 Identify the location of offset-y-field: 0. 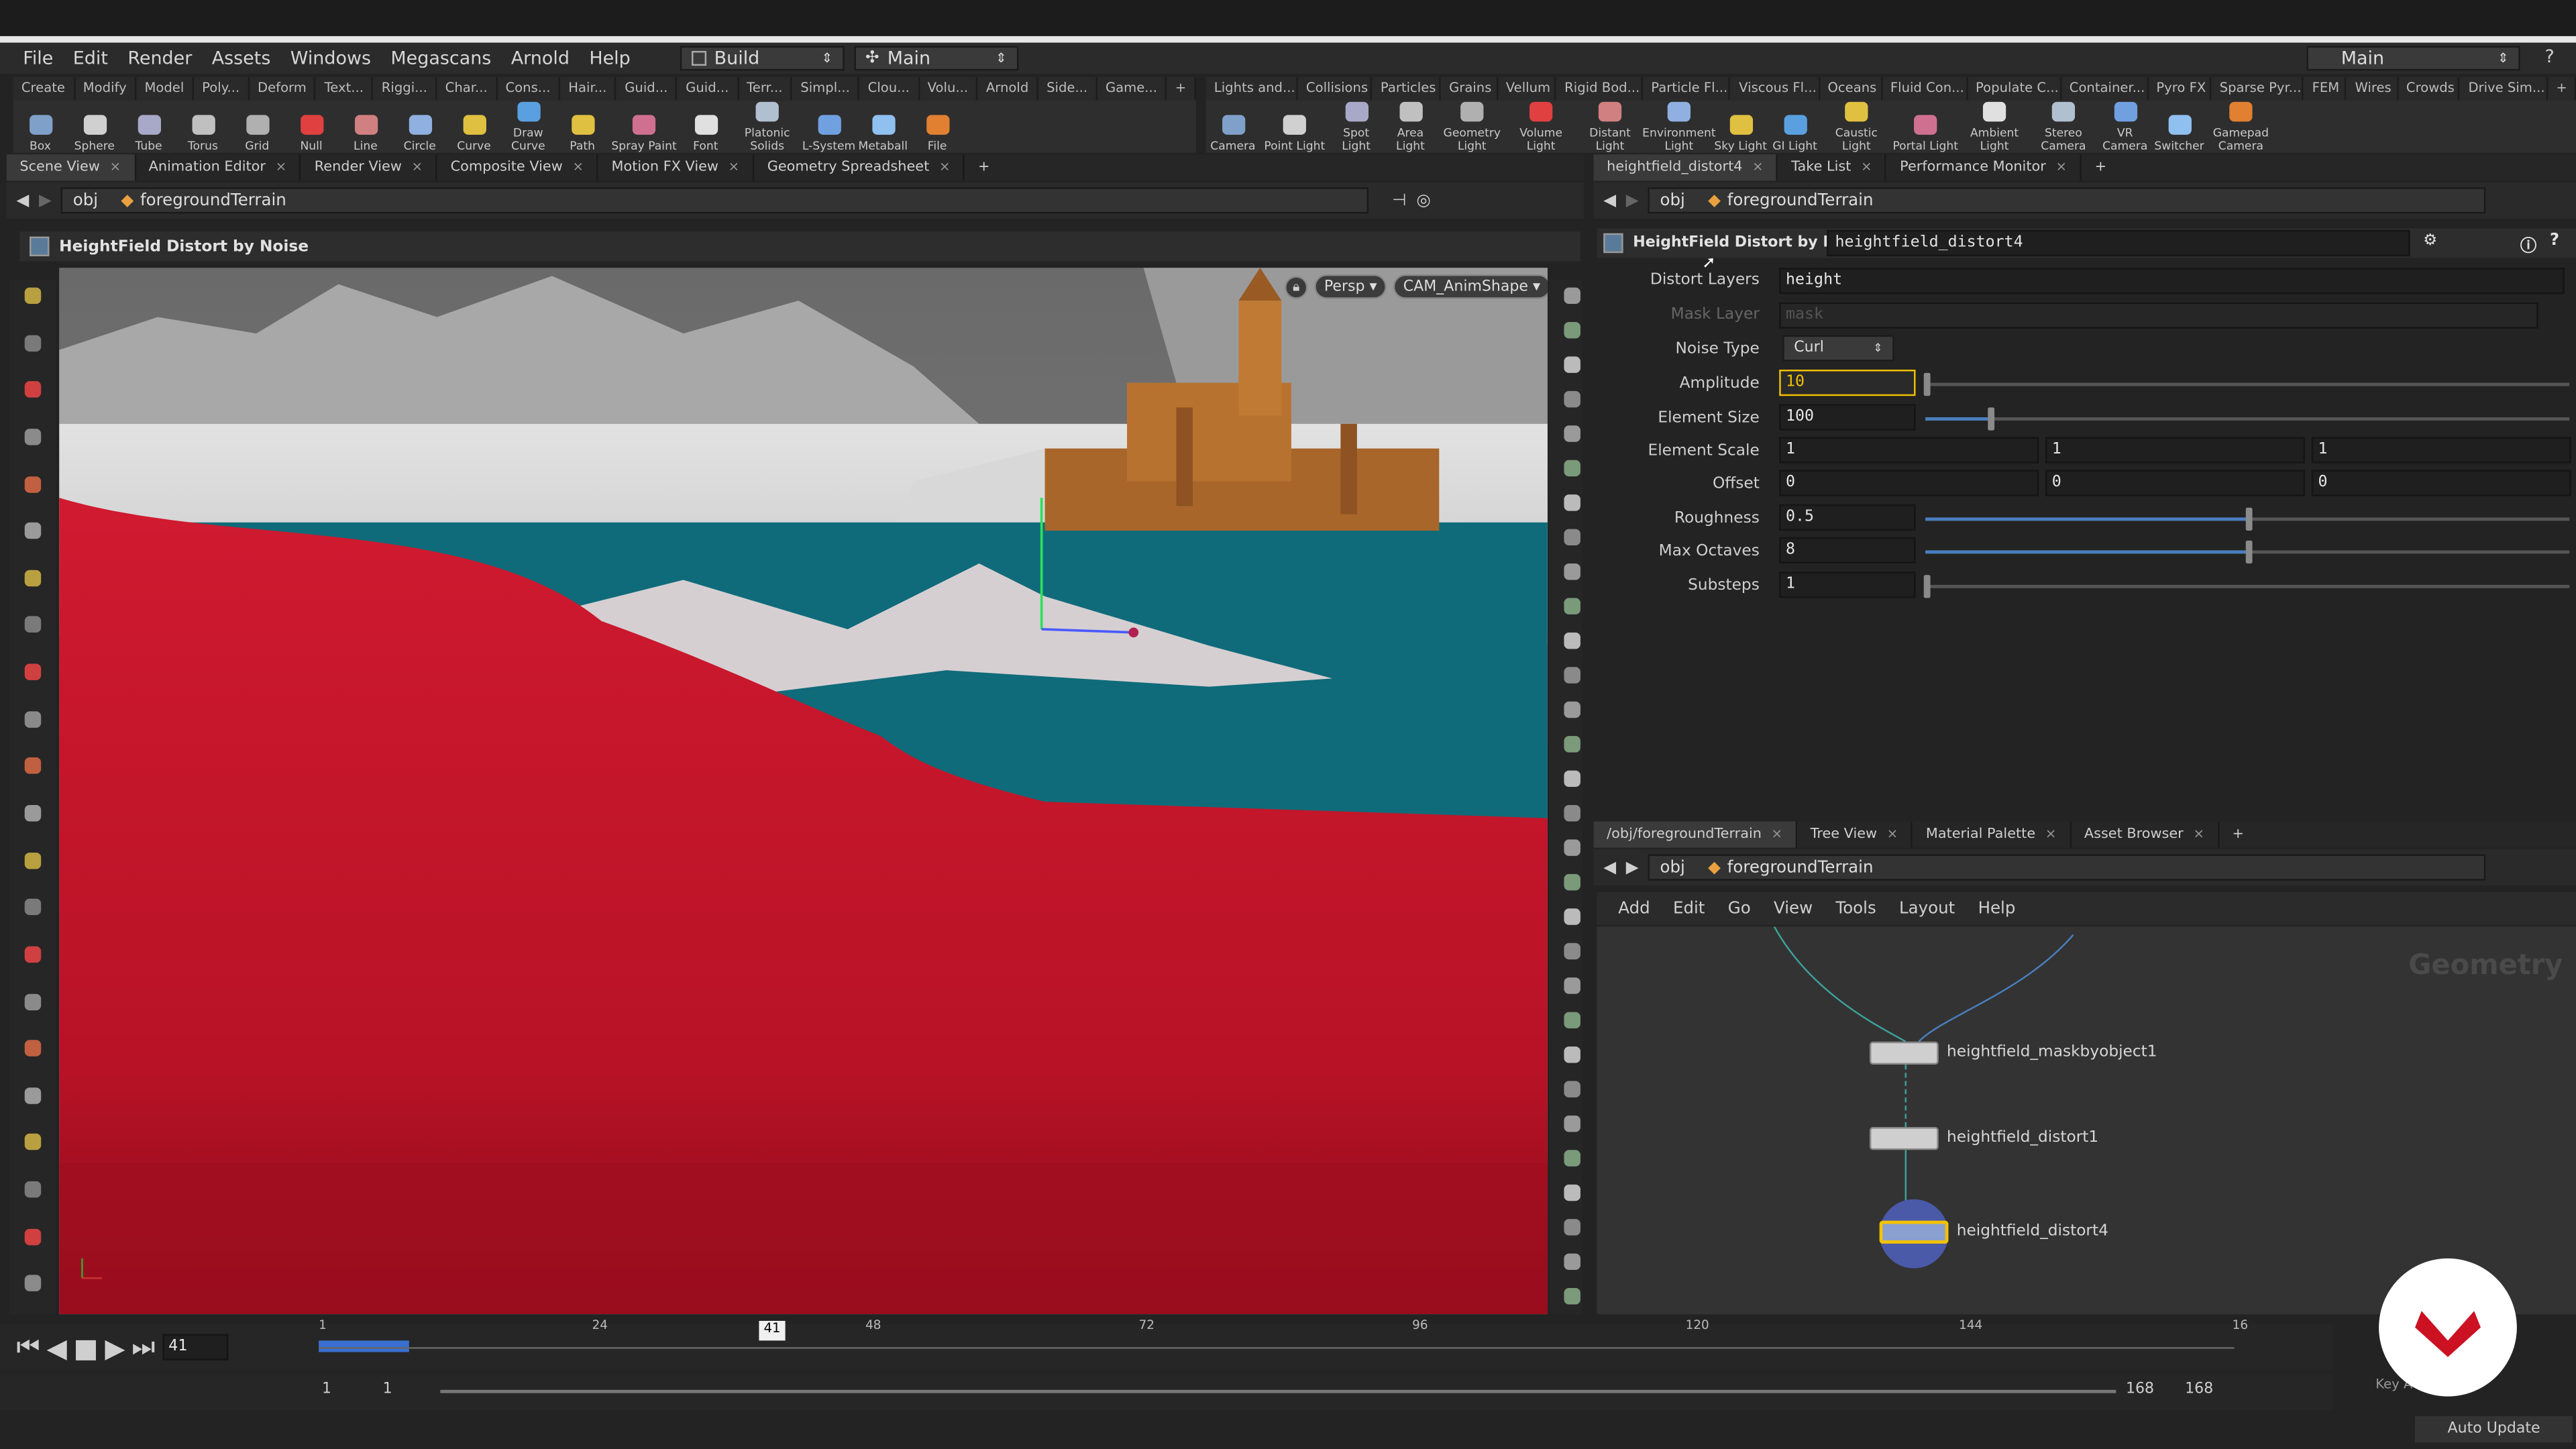
(2175, 483).